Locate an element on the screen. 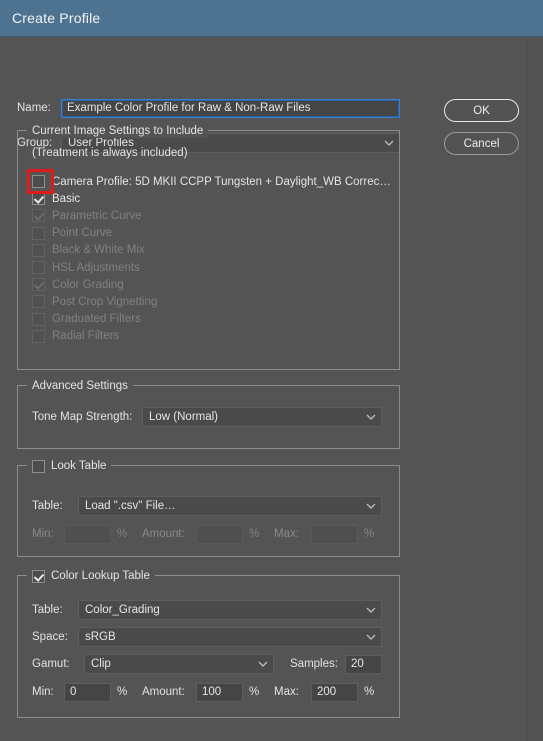 Image resolution: width=543 pixels, height=741 pixels. treatment-note: (Treatment is always included) is located at coordinates (110, 153).